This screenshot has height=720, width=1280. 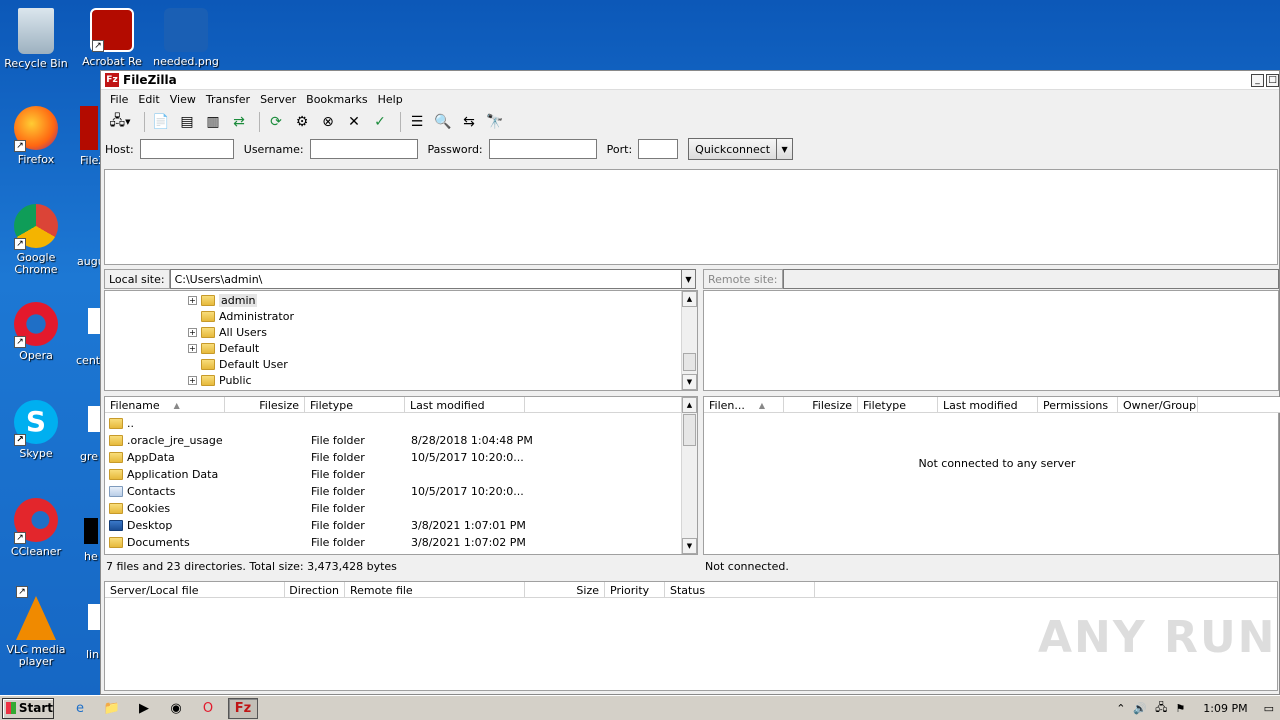 What do you see at coordinates (36, 332) in the screenshot?
I see `desktop-icon-opera: ↗ Opera` at bounding box center [36, 332].